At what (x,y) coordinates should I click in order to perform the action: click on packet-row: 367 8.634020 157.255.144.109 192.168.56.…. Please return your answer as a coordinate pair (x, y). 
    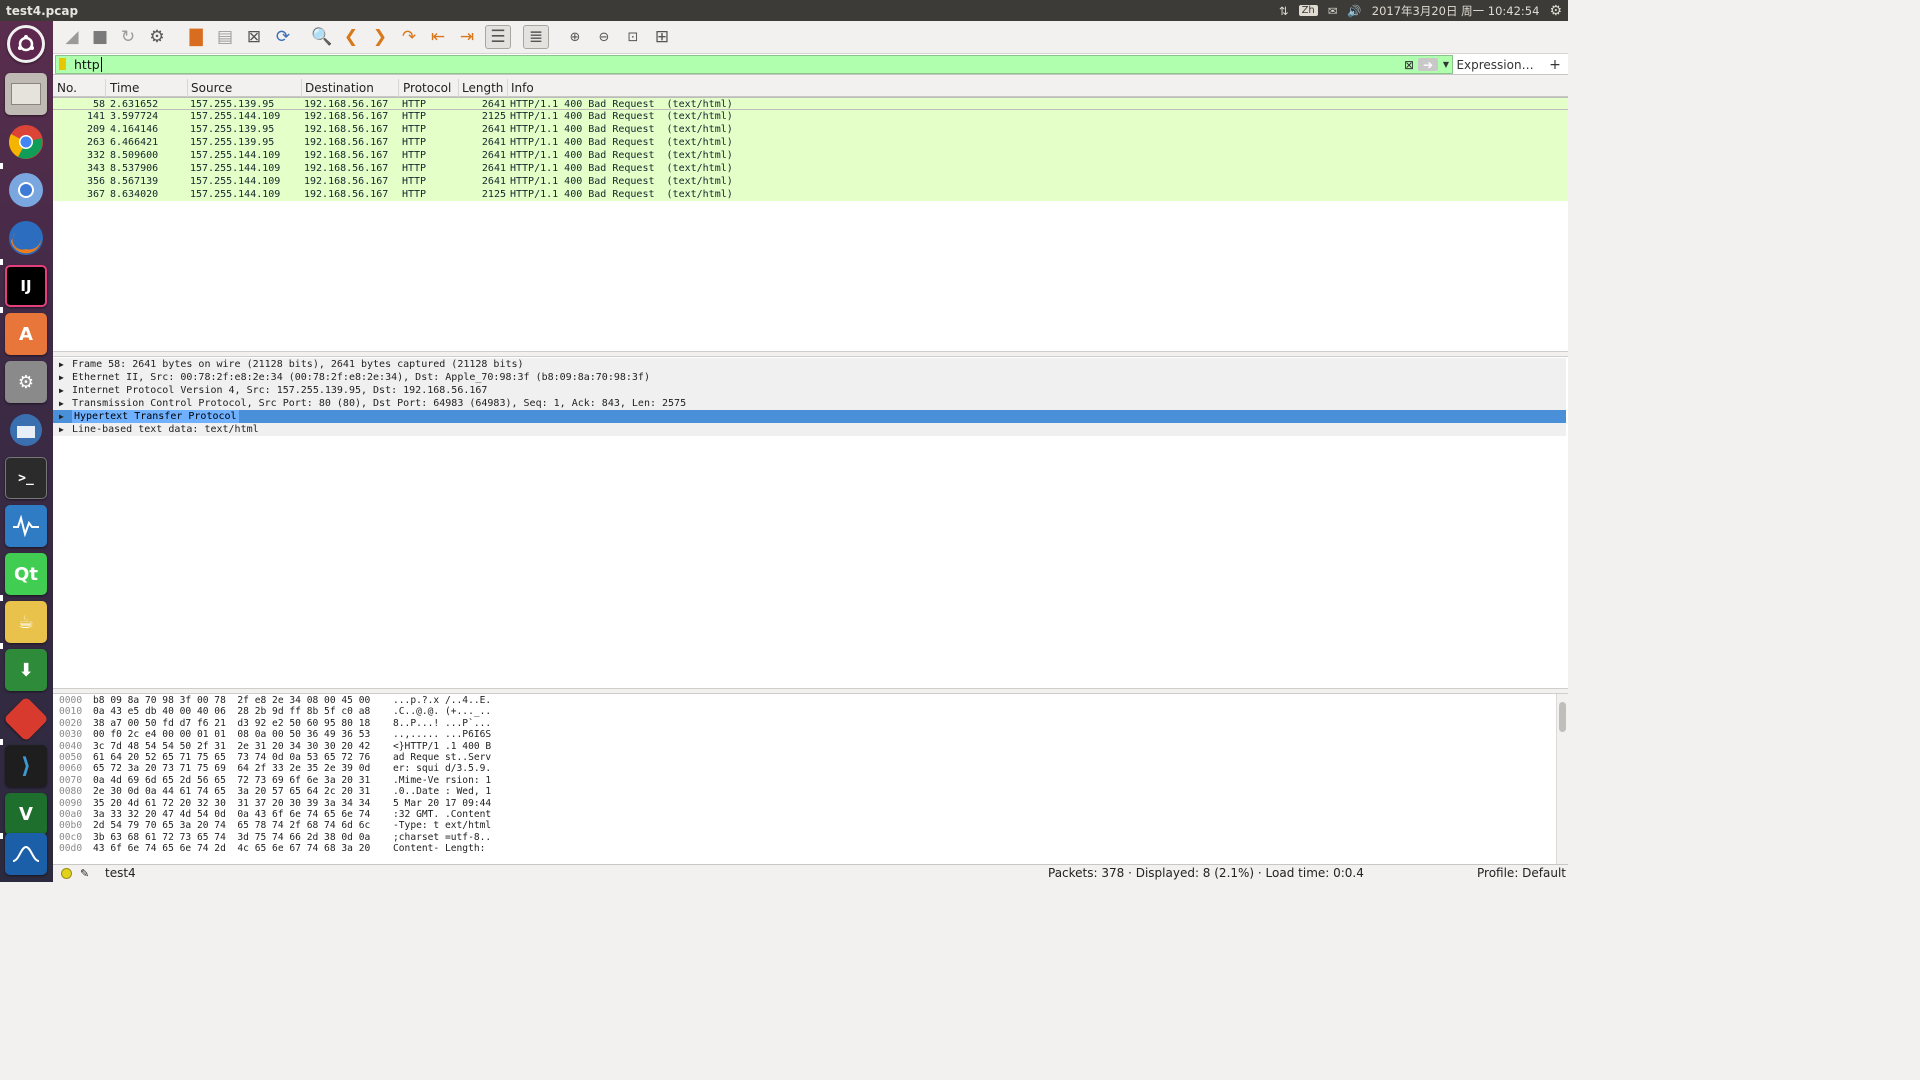
    Looking at the image, I should click on (810, 194).